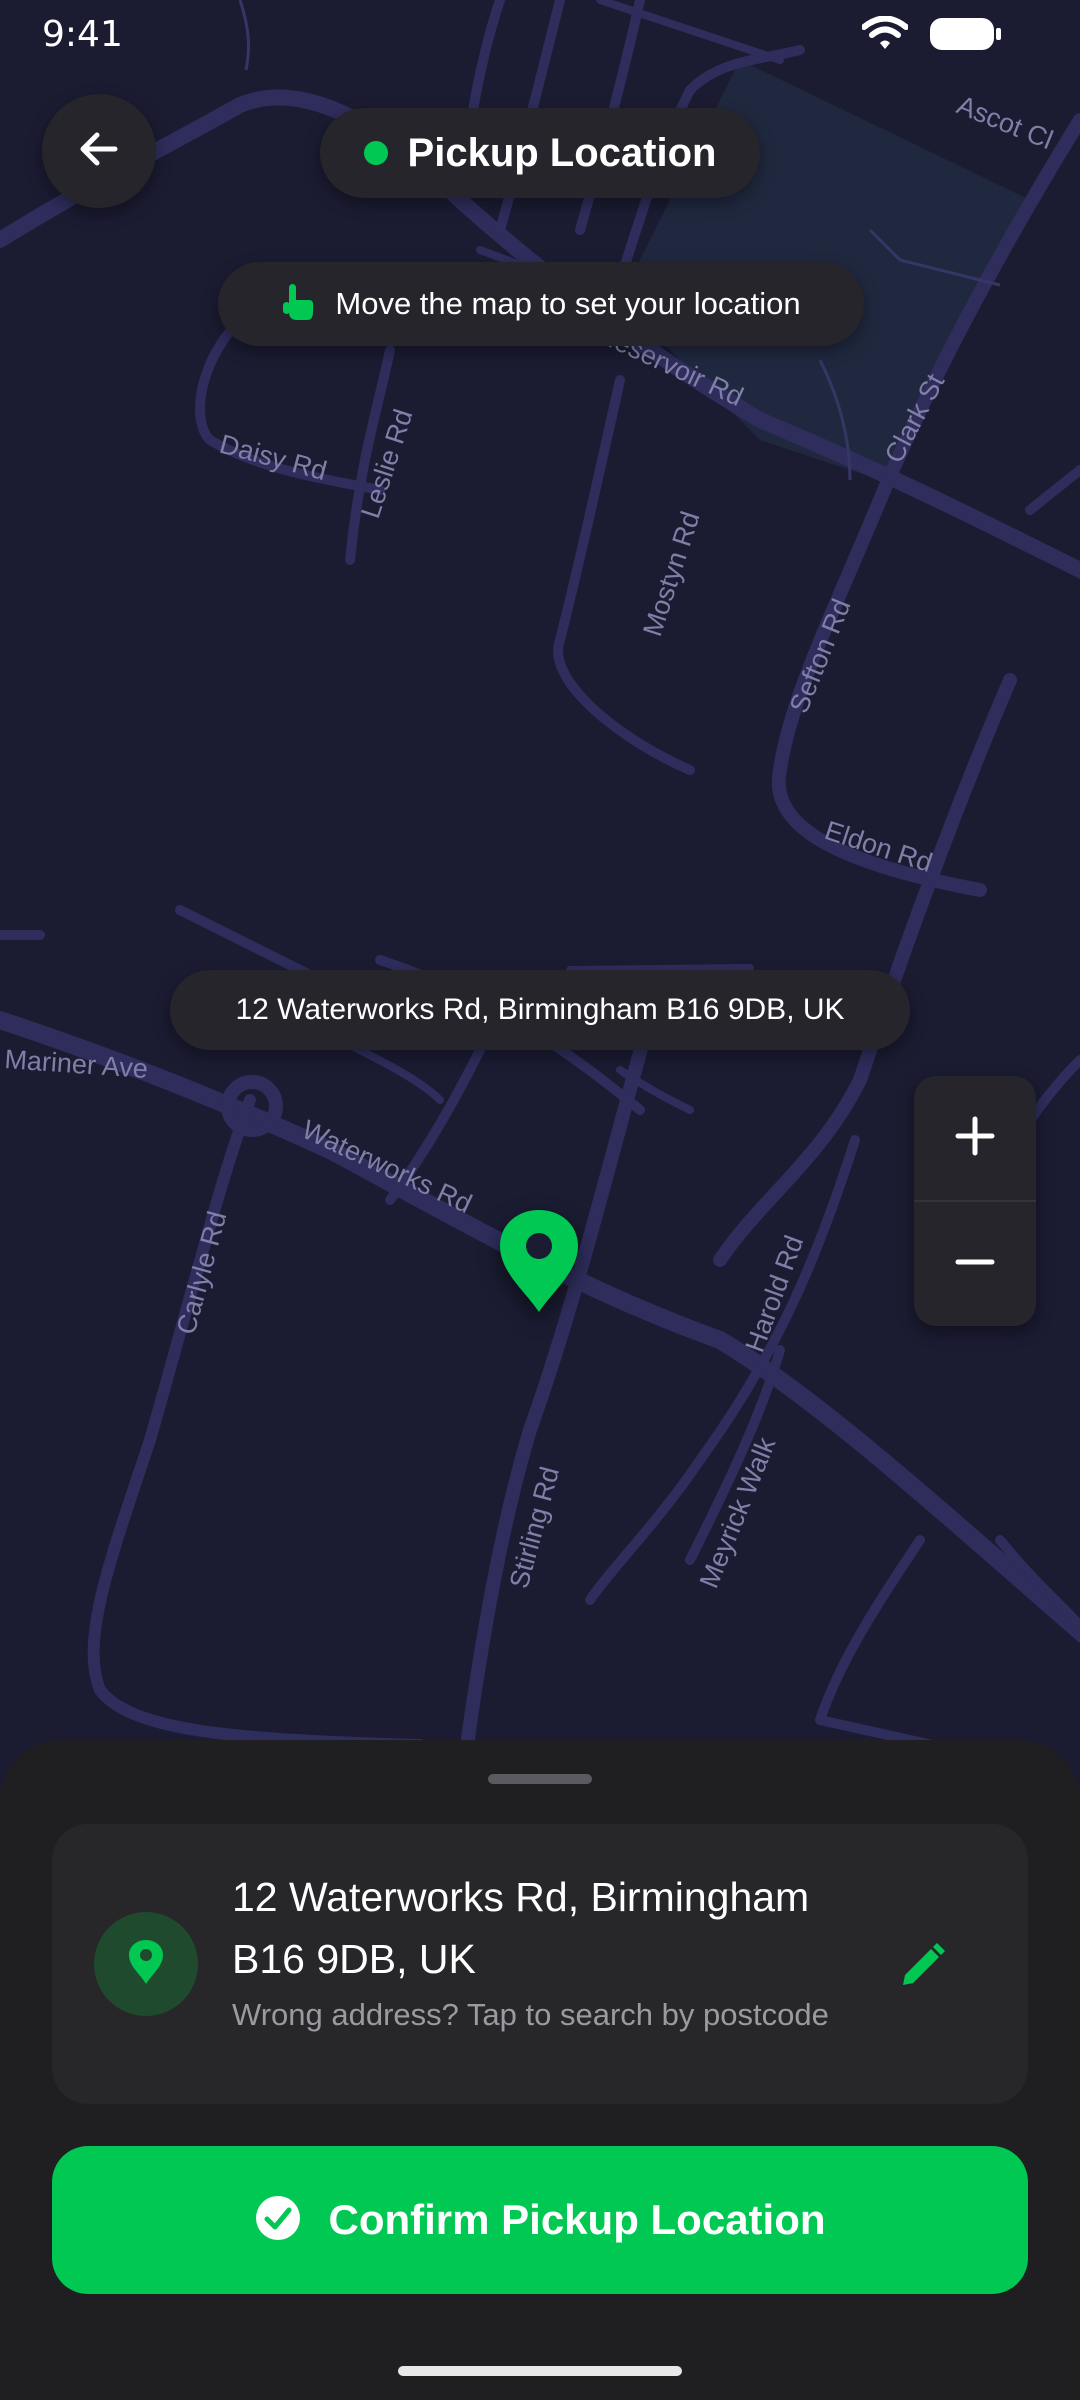 Image resolution: width=1080 pixels, height=2400 pixels. Describe the element at coordinates (966, 36) in the screenshot. I see `battery-icon` at that location.